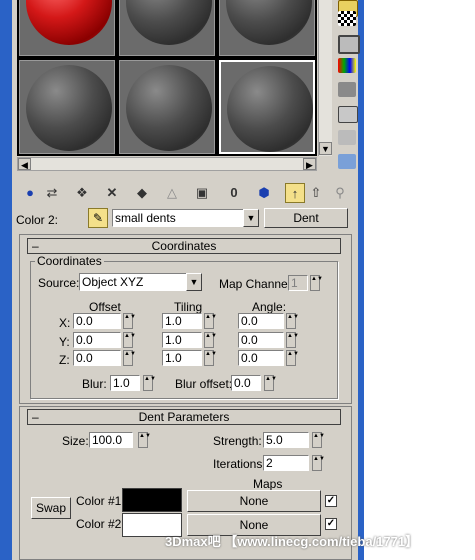 Image resolution: width=475 pixels, height=560 pixels. Describe the element at coordinates (349, 44) in the screenshot. I see `sample-uv-tiling-icon` at that location.